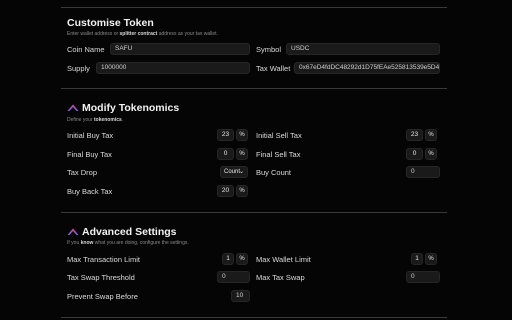  What do you see at coordinates (233, 277) in the screenshot?
I see `tax-swap-threshold-input: 0` at bounding box center [233, 277].